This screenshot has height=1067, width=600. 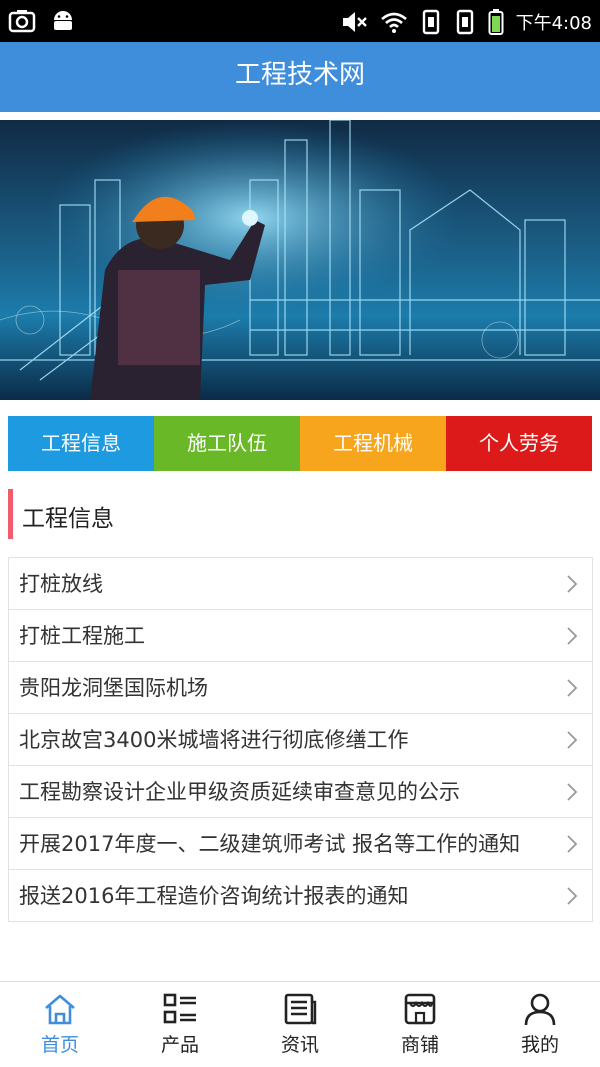 What do you see at coordinates (239, 792) in the screenshot?
I see `list-item-title: 工程勘察设计企业甲级资质延续审查意见的公示` at bounding box center [239, 792].